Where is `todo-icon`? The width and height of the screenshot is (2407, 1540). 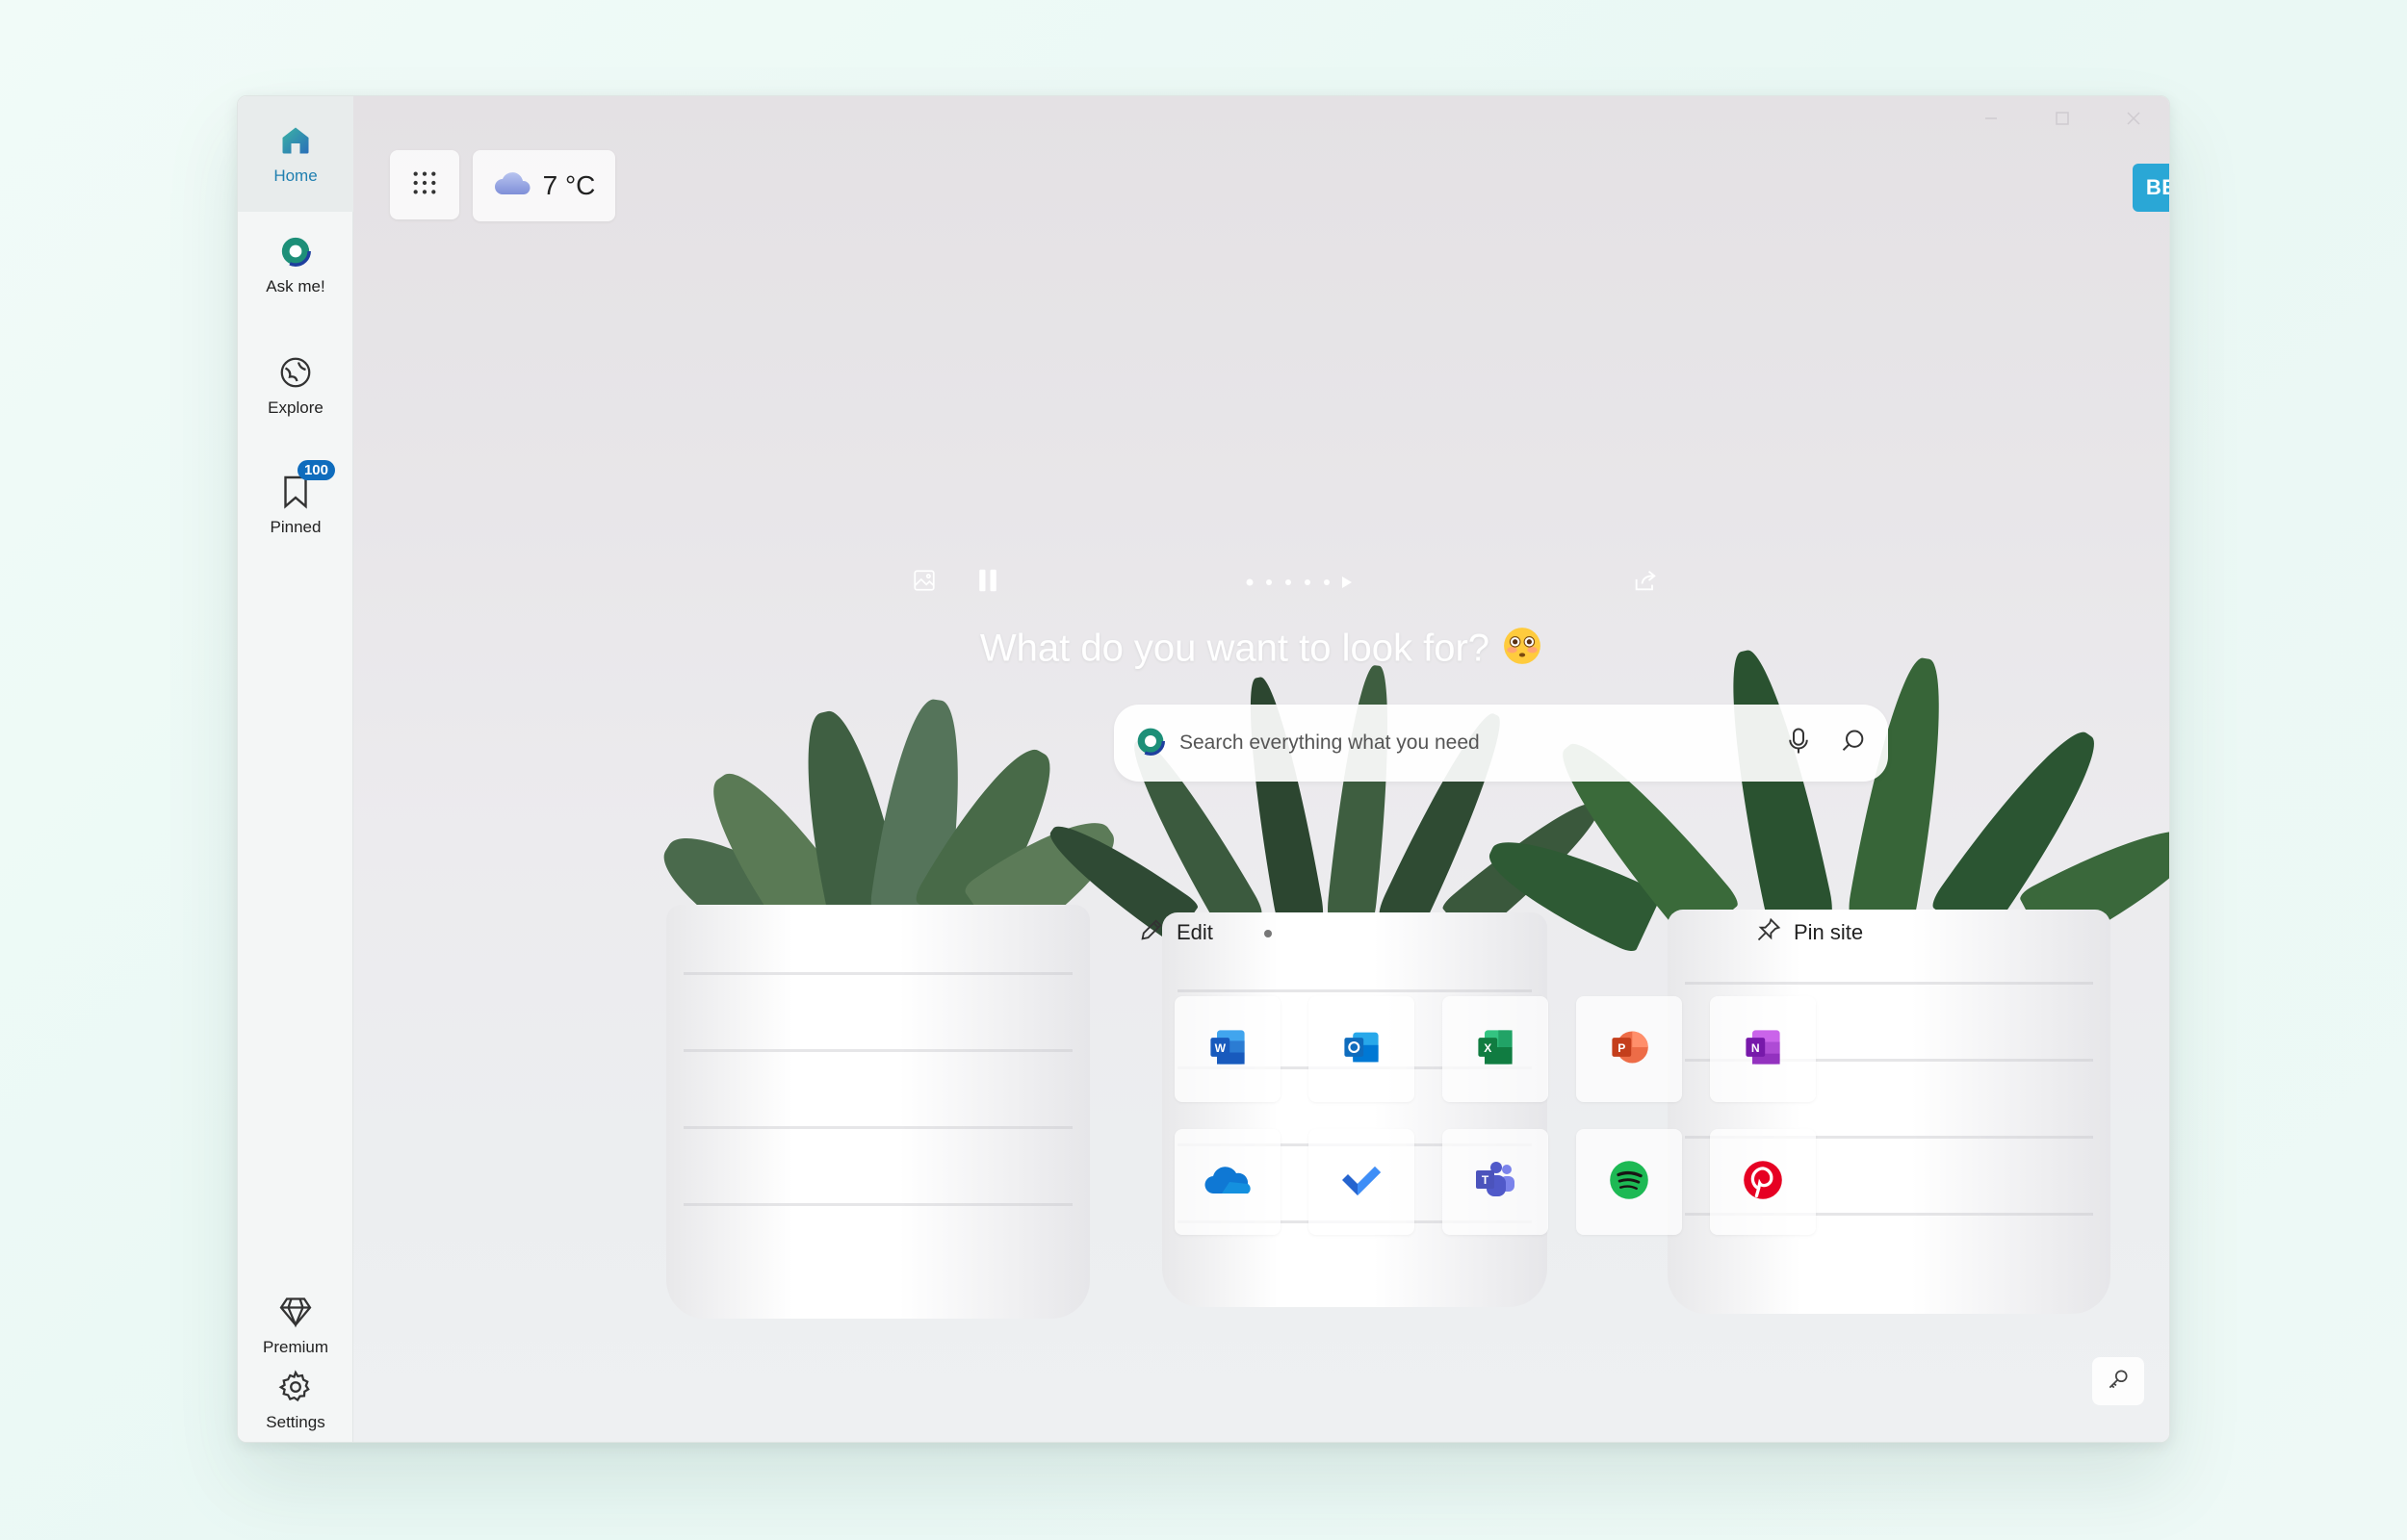 todo-icon is located at coordinates (1361, 1182).